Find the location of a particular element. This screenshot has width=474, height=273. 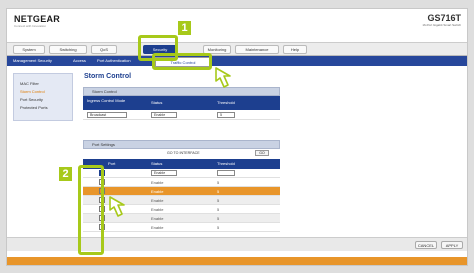

storm-panel-header: Storm Control is located at coordinates (181, 91).